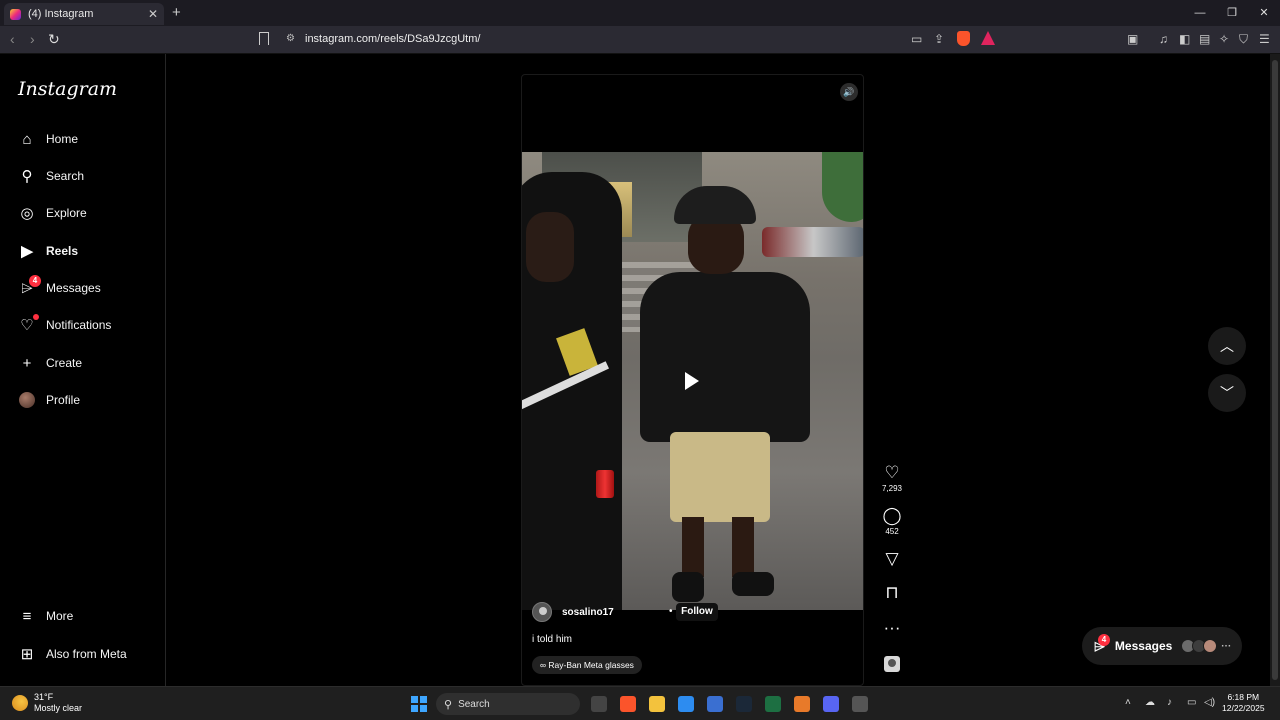  Describe the element at coordinates (88, 654) in the screenshot. I see `sidebar-item-also-from-meta: ⊞ Also from Meta` at that location.